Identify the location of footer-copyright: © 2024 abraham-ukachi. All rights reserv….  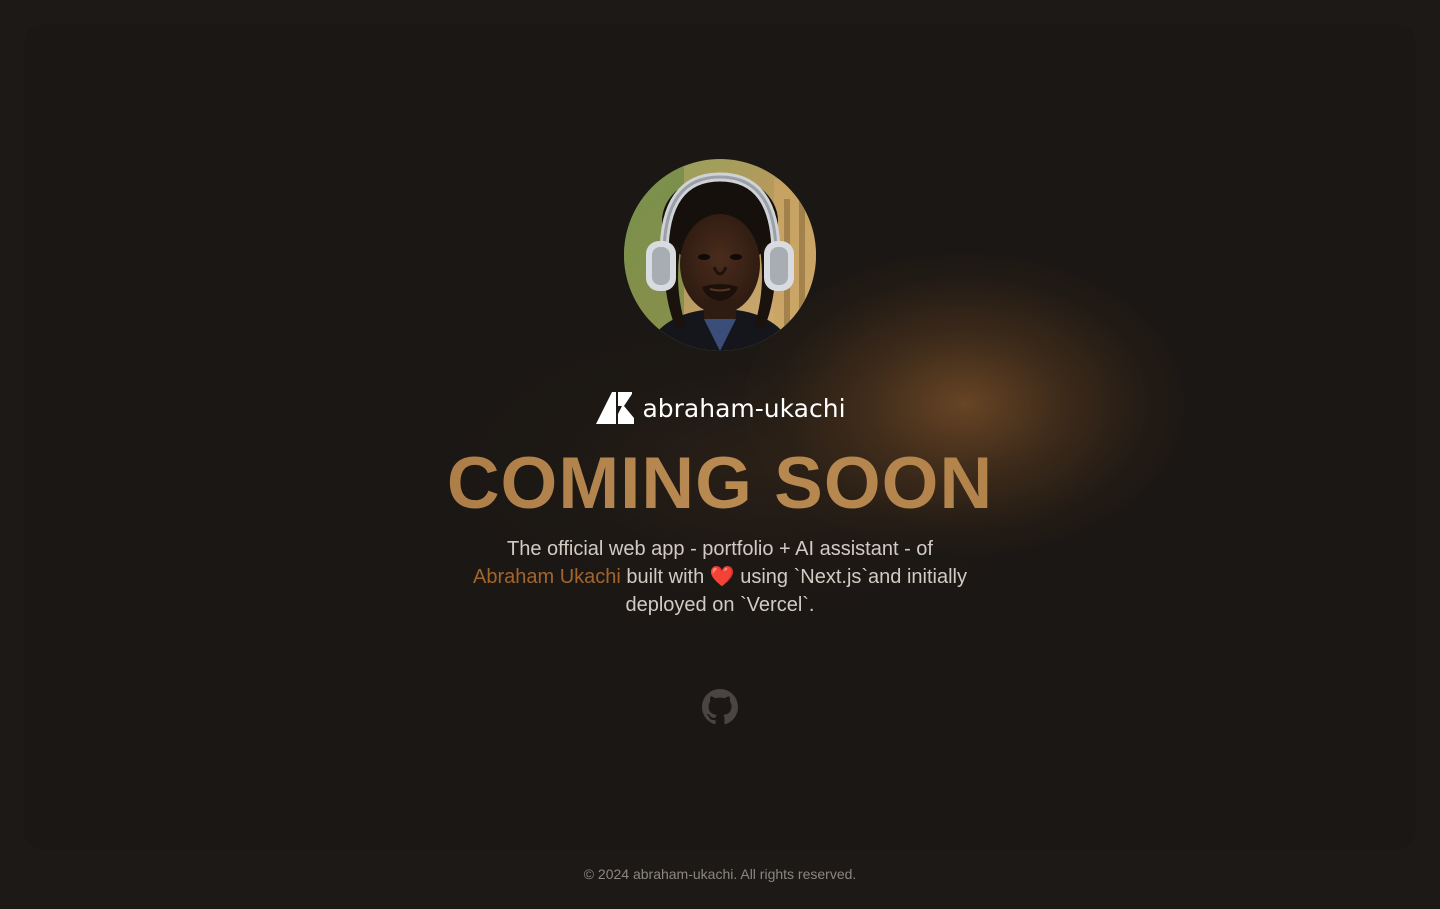
(720, 874).